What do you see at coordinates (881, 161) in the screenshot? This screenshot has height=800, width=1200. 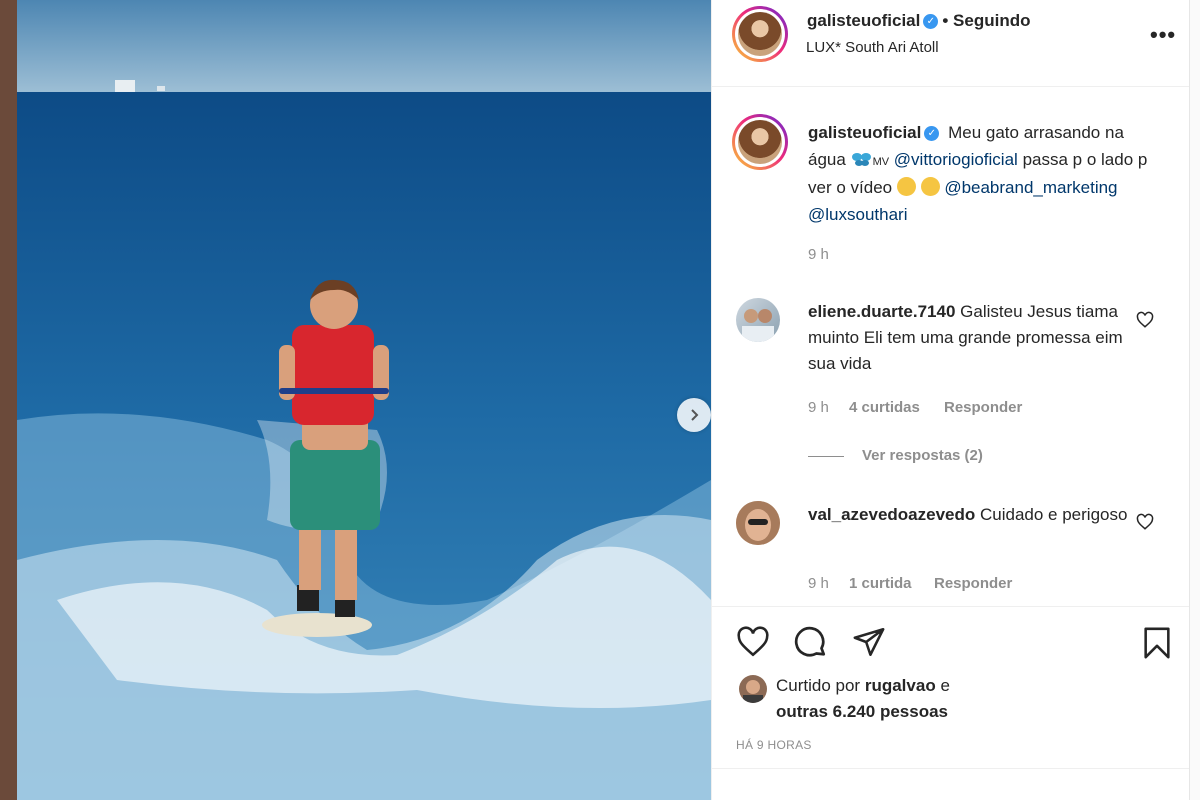 I see `caption-mv: MV` at bounding box center [881, 161].